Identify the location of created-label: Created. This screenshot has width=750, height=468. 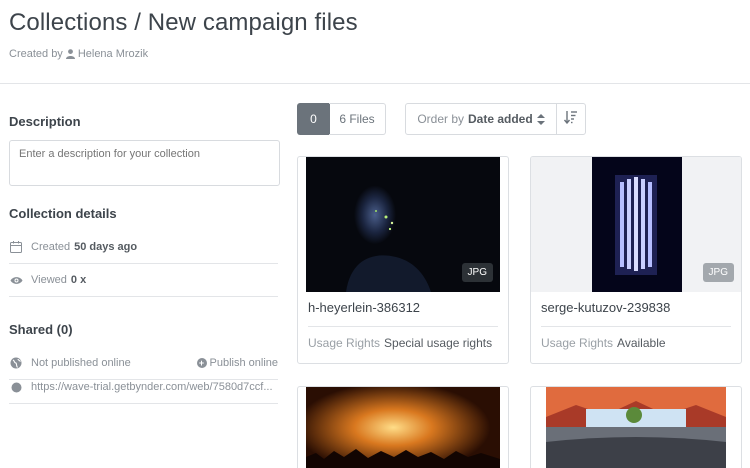
(51, 247).